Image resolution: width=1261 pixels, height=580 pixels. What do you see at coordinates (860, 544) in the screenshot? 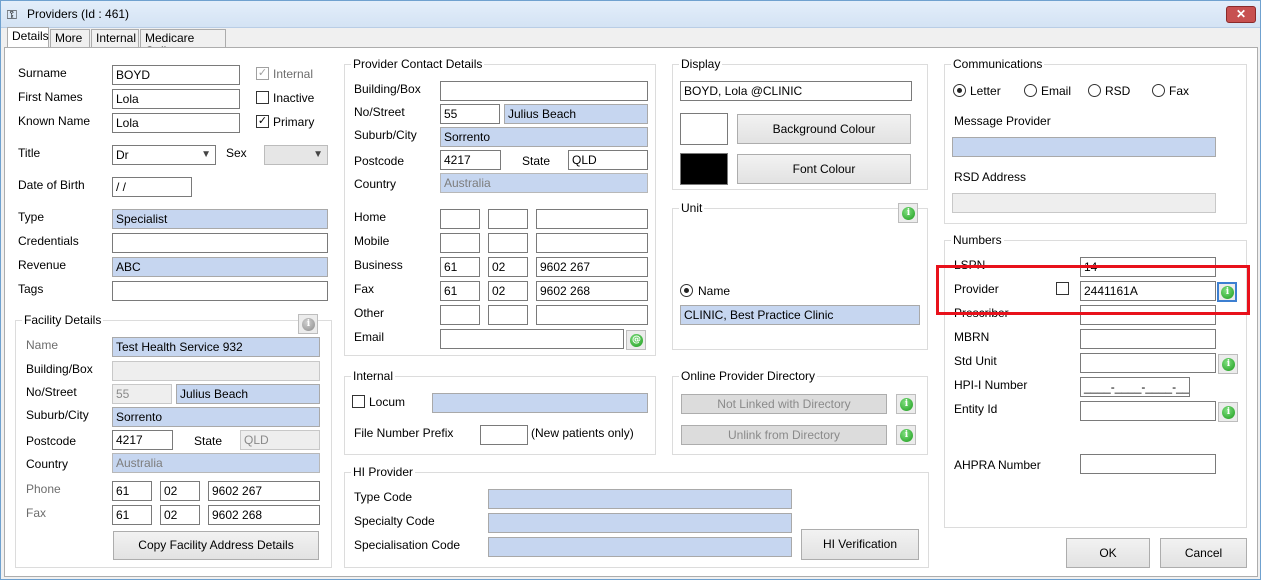
I see `hi-verification-button: HI Verification` at bounding box center [860, 544].